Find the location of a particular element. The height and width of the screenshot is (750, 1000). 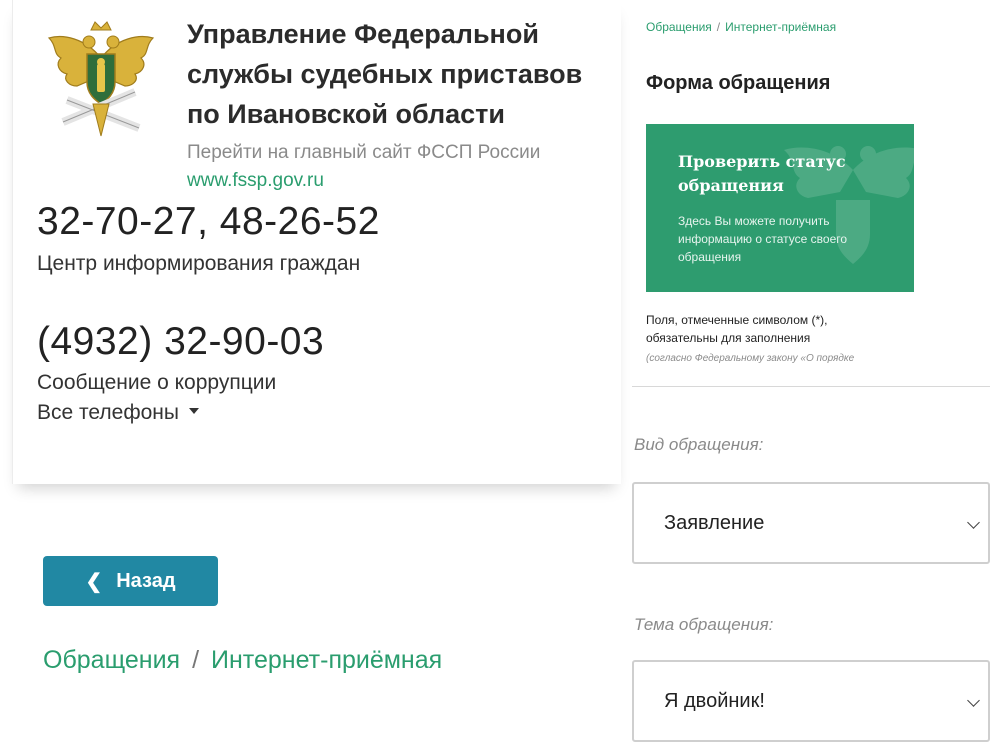

appeal-type-select: Заявление is located at coordinates (811, 523).